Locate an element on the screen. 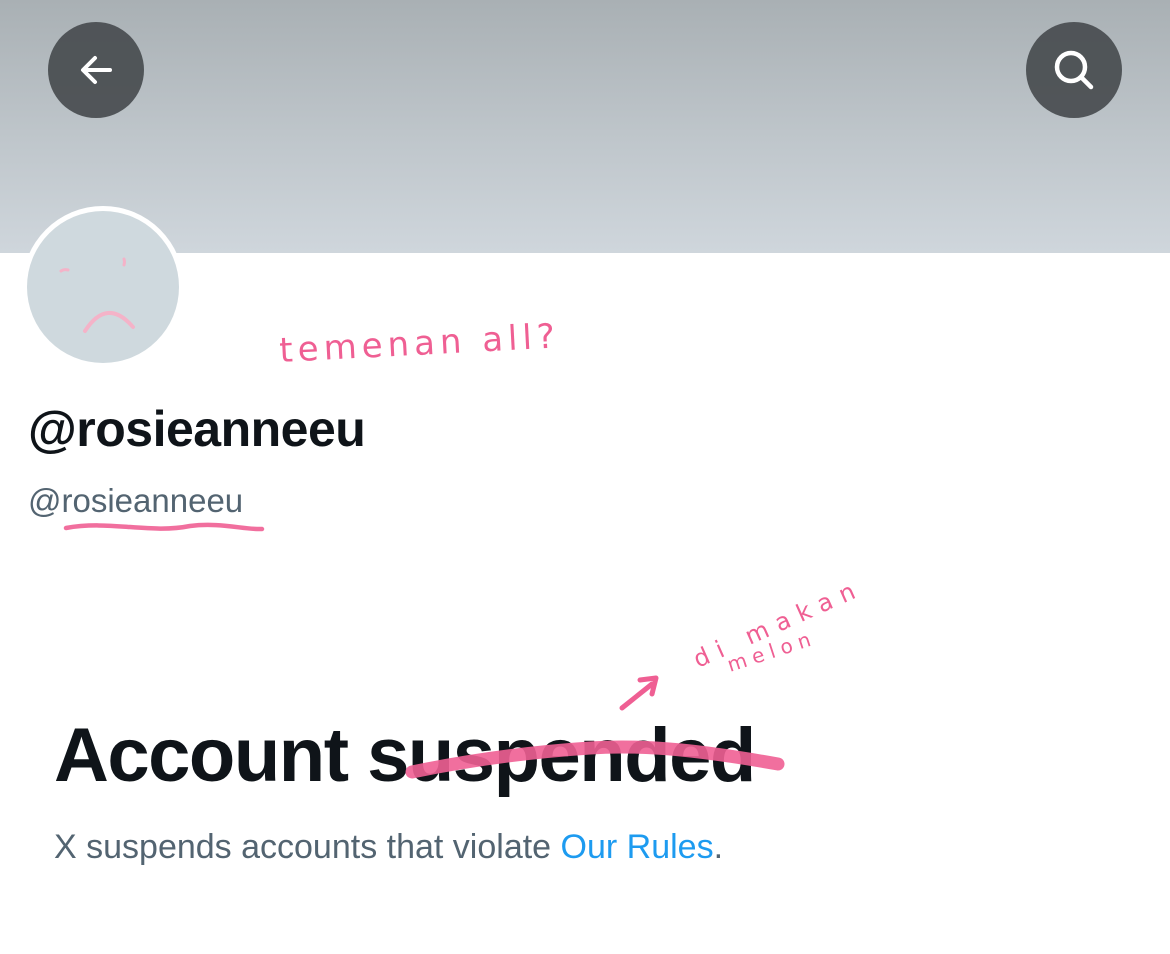 The image size is (1170, 954). avatar-frame is located at coordinates (103, 287).